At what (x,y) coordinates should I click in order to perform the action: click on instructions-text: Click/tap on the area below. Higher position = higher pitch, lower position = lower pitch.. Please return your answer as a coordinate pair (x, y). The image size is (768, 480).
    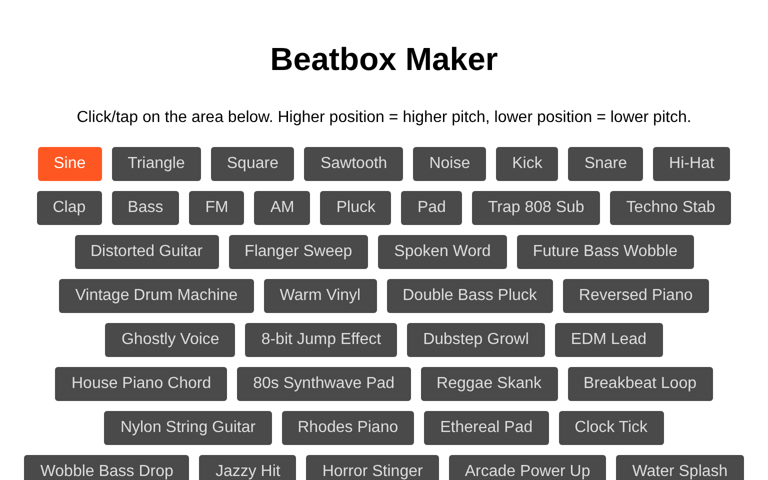
    Looking at the image, I should click on (384, 118).